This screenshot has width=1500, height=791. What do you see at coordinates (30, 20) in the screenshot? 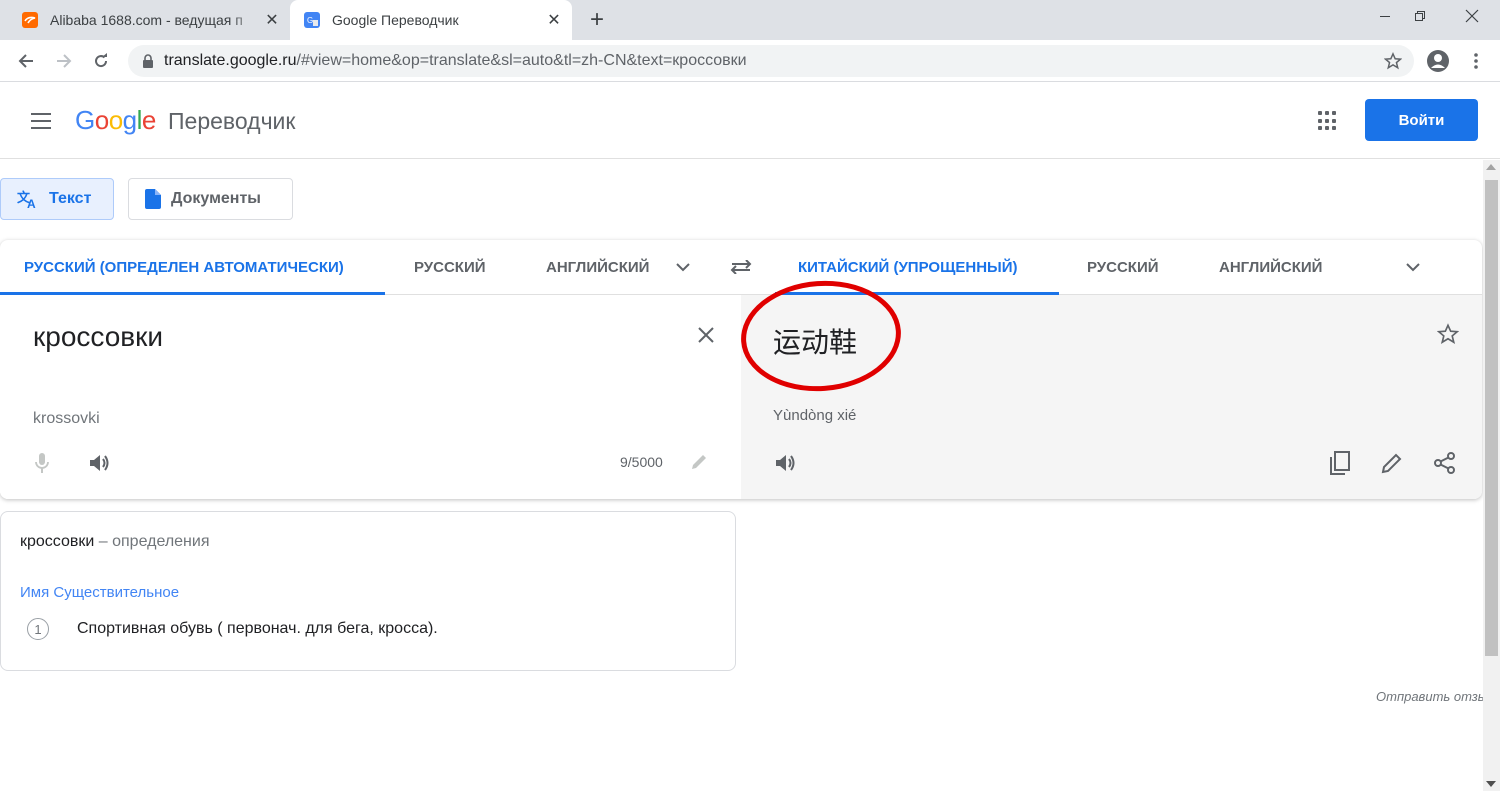
I see `alibaba-icon` at bounding box center [30, 20].